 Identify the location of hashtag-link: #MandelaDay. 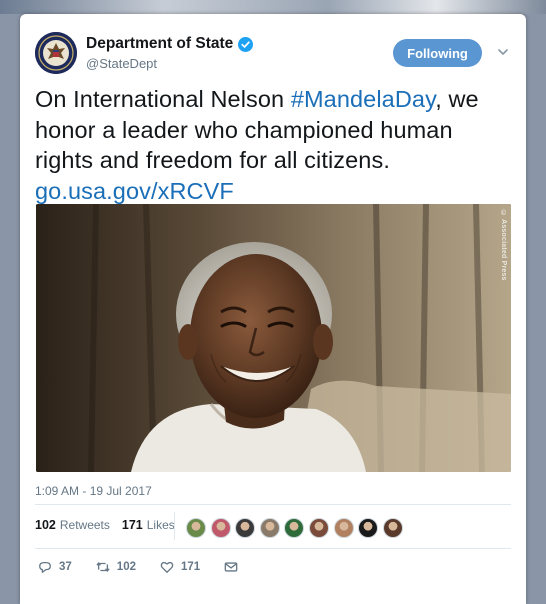
(363, 99).